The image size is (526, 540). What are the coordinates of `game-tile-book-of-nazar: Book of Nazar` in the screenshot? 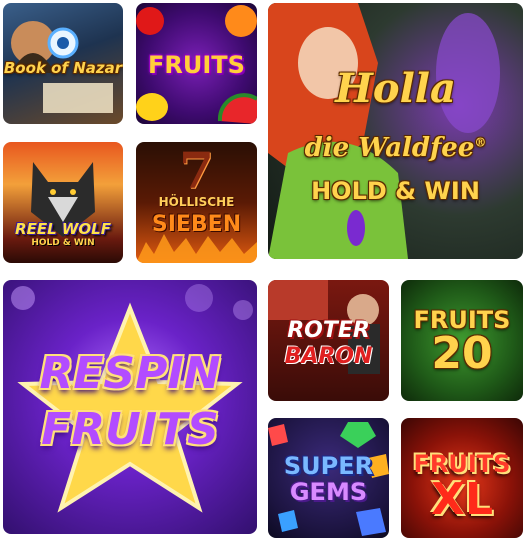 It's located at (63, 63).